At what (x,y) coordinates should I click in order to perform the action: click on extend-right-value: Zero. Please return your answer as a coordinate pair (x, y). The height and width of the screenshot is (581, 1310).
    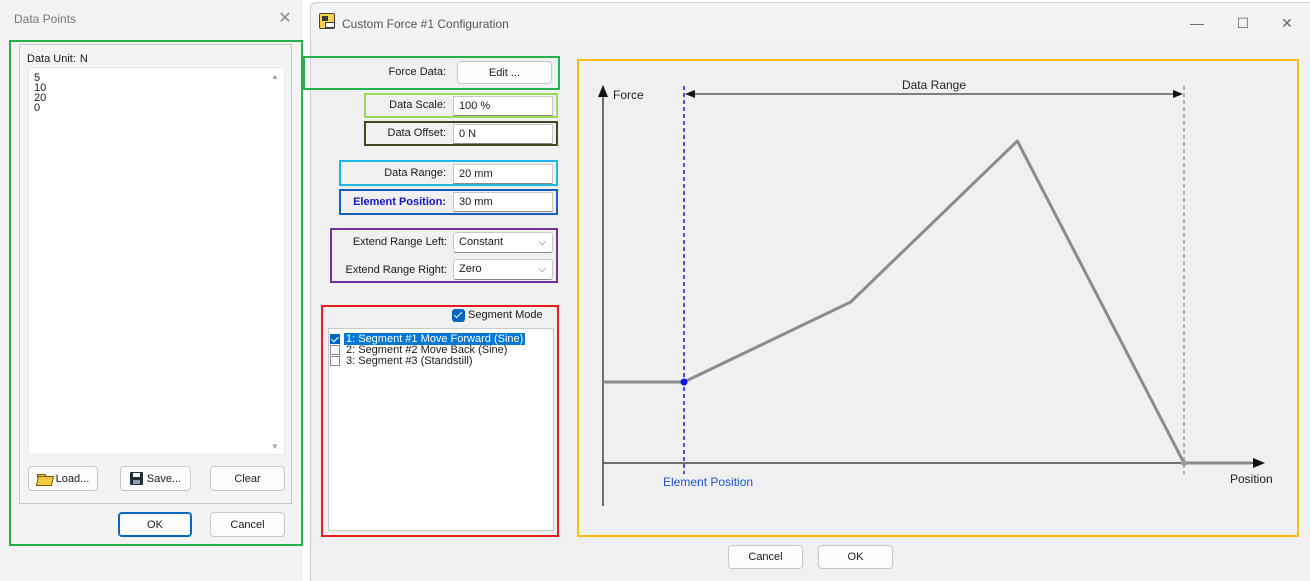
    Looking at the image, I should click on (470, 269).